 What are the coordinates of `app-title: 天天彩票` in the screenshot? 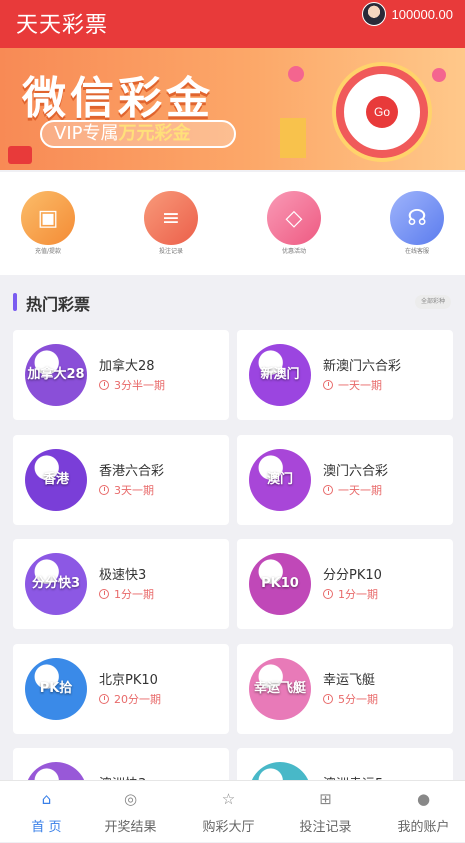 It's located at (62, 25).